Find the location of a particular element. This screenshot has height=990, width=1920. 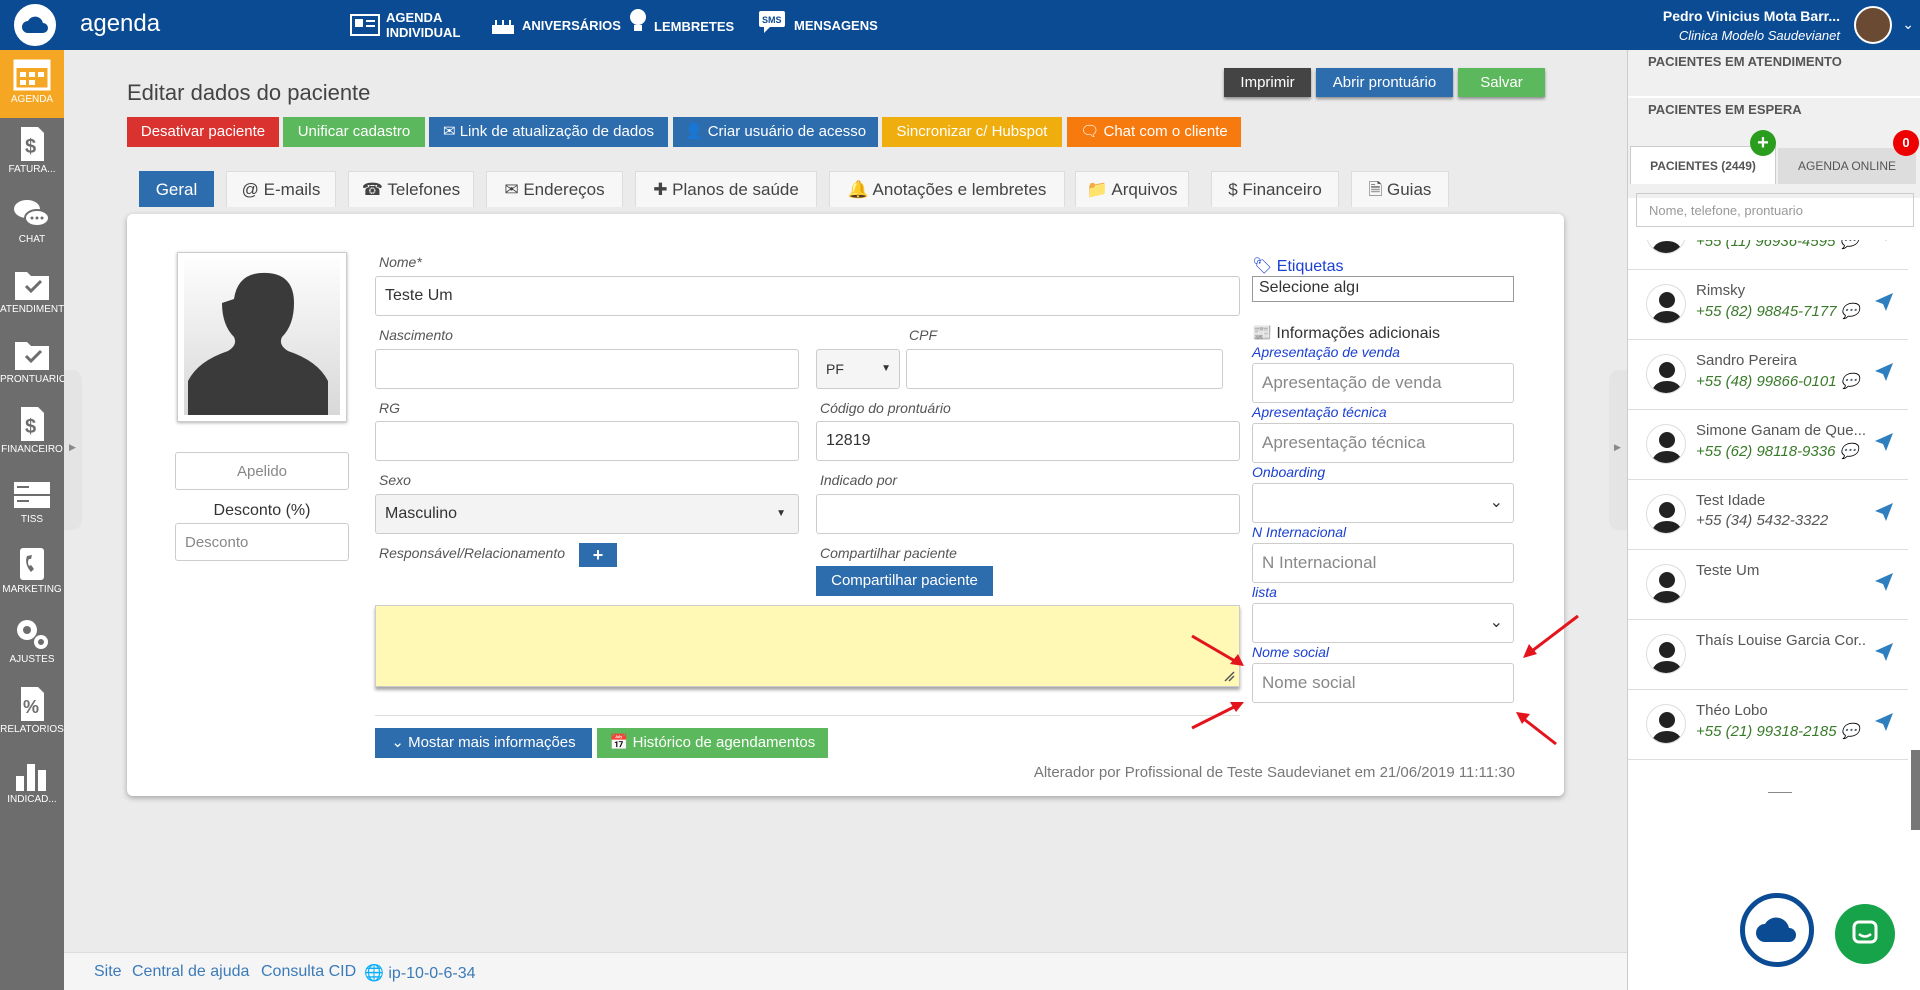

calendar-card-icon is located at coordinates (365, 25).